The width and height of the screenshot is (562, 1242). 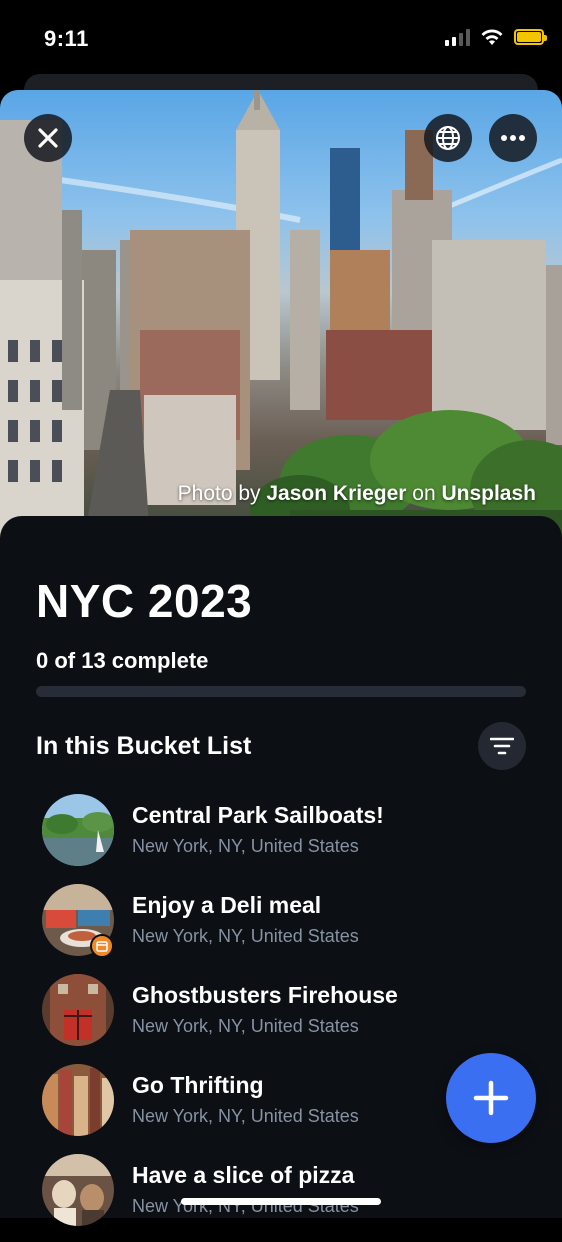 What do you see at coordinates (198, 1085) in the screenshot?
I see `item-title: Go Thrifting` at bounding box center [198, 1085].